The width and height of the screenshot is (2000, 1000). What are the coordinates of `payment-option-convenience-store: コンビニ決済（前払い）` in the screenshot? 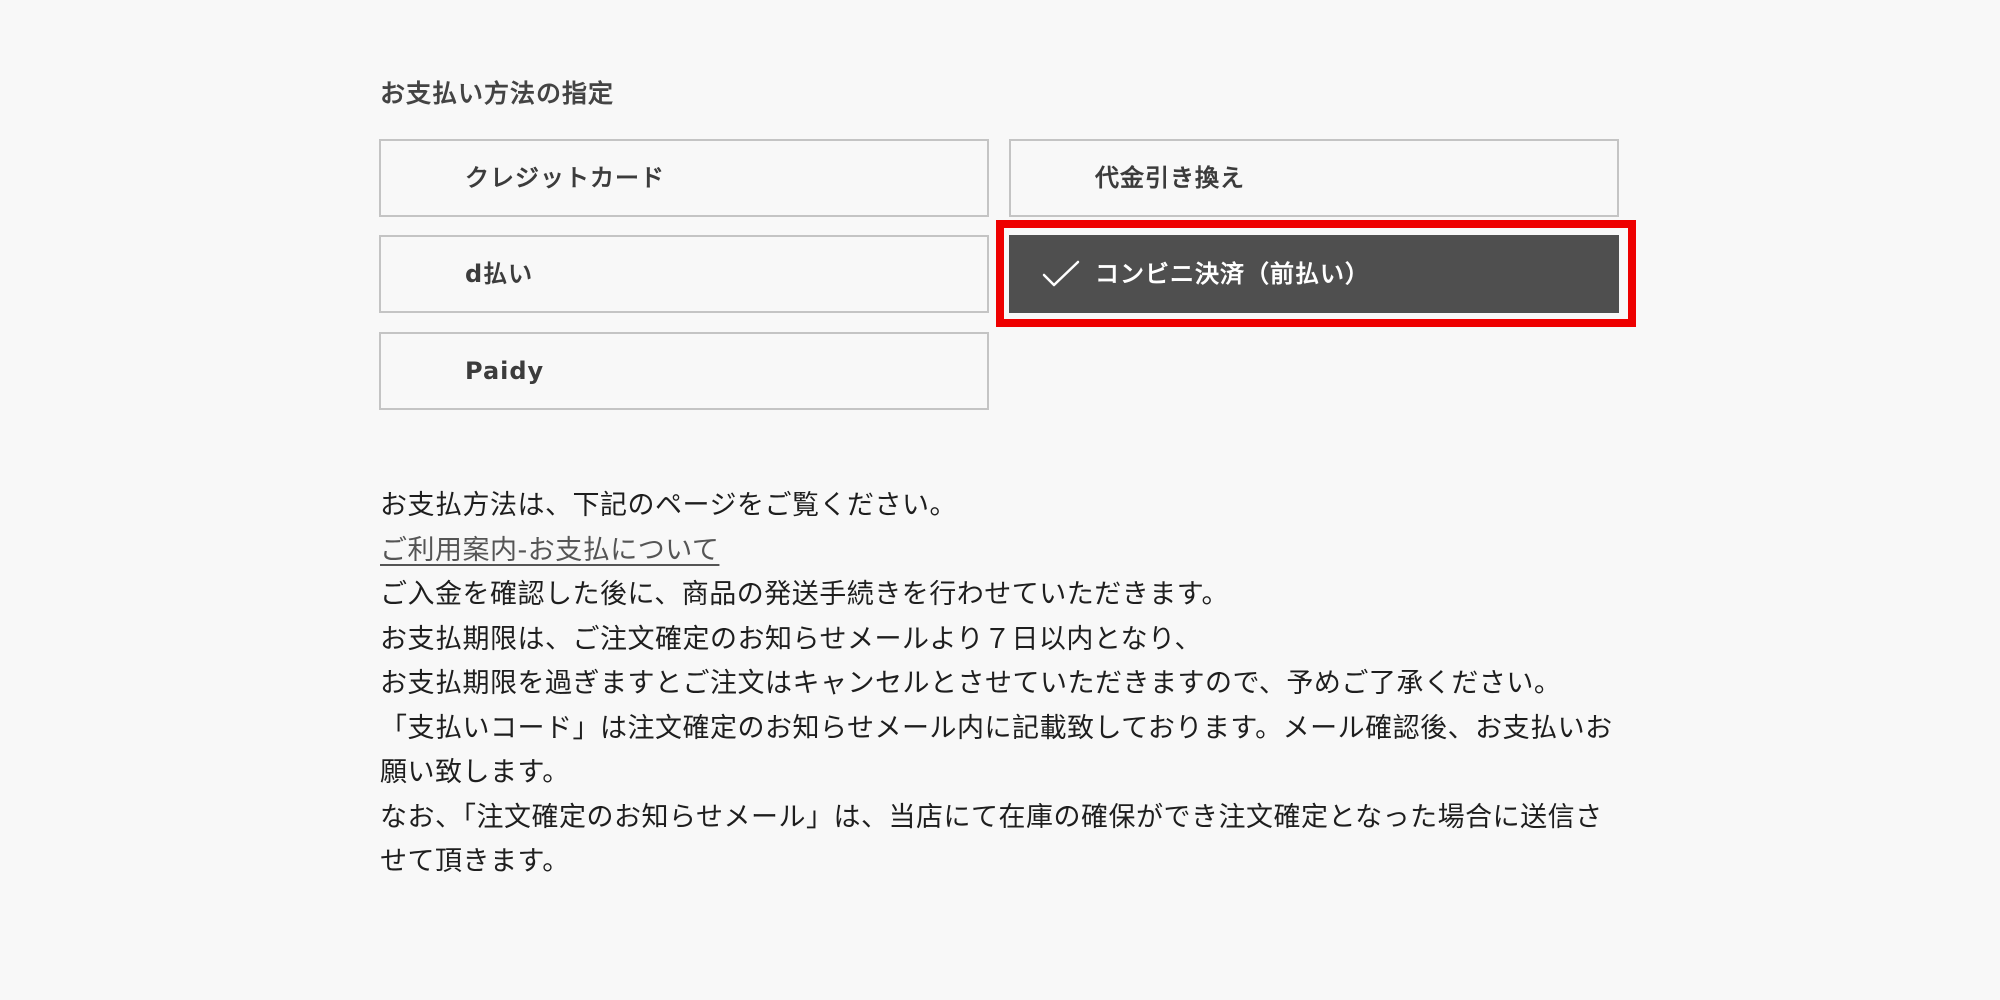 It's located at (1314, 274).